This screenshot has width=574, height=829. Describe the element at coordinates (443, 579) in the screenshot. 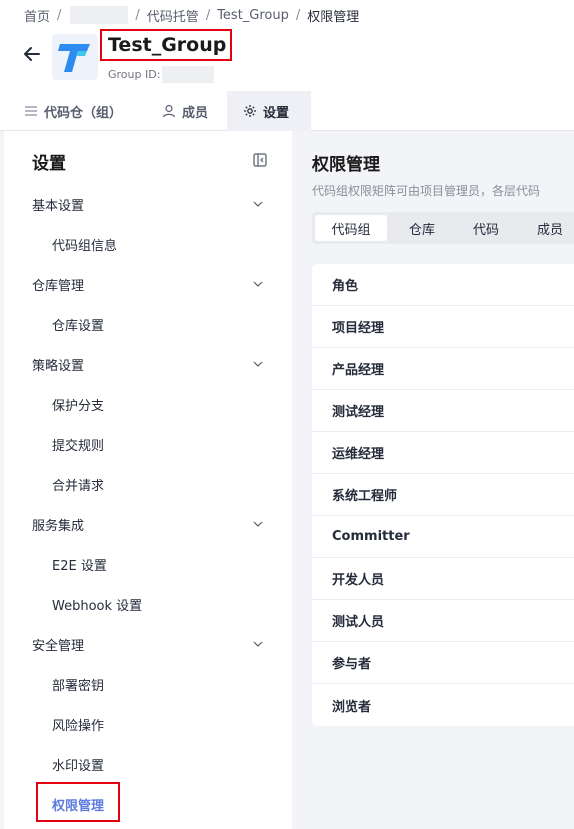

I see `table-row: 开发人员` at that location.